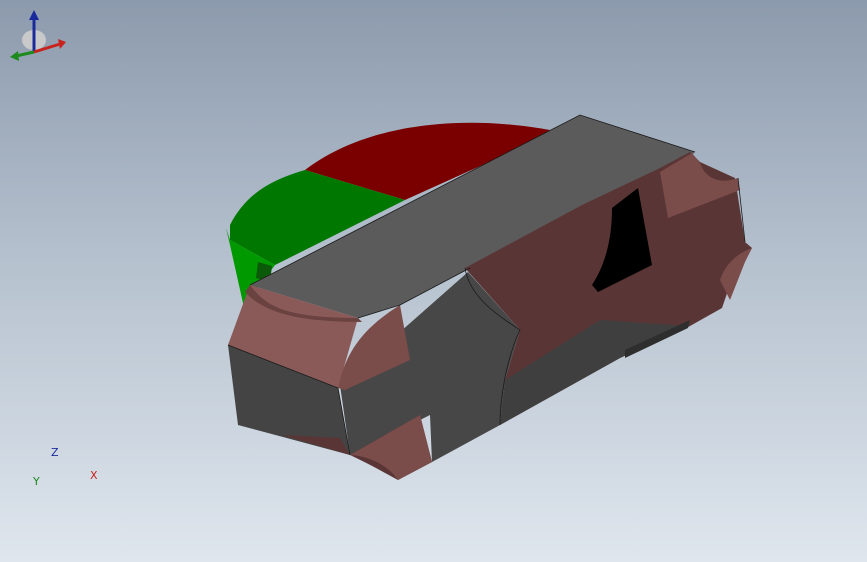 The width and height of the screenshot is (867, 562). What do you see at coordinates (94, 475) in the screenshot?
I see `axis-x-label: X` at bounding box center [94, 475].